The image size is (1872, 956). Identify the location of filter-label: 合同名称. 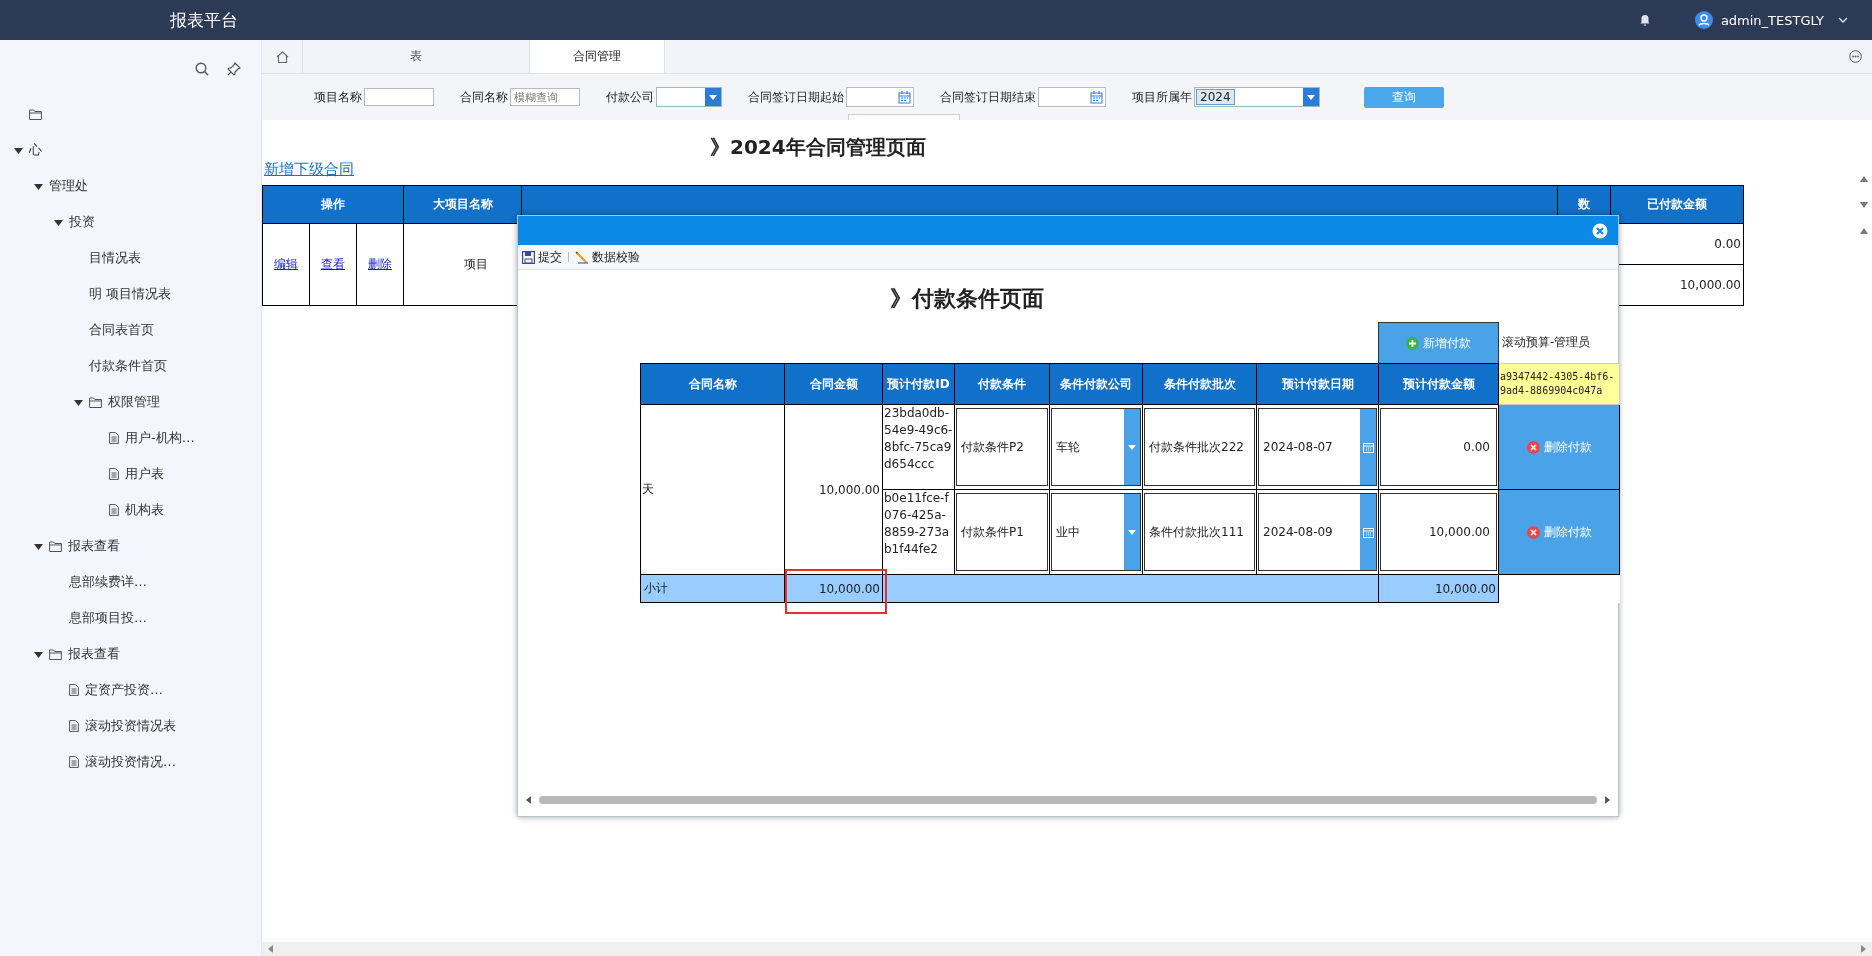
(484, 97).